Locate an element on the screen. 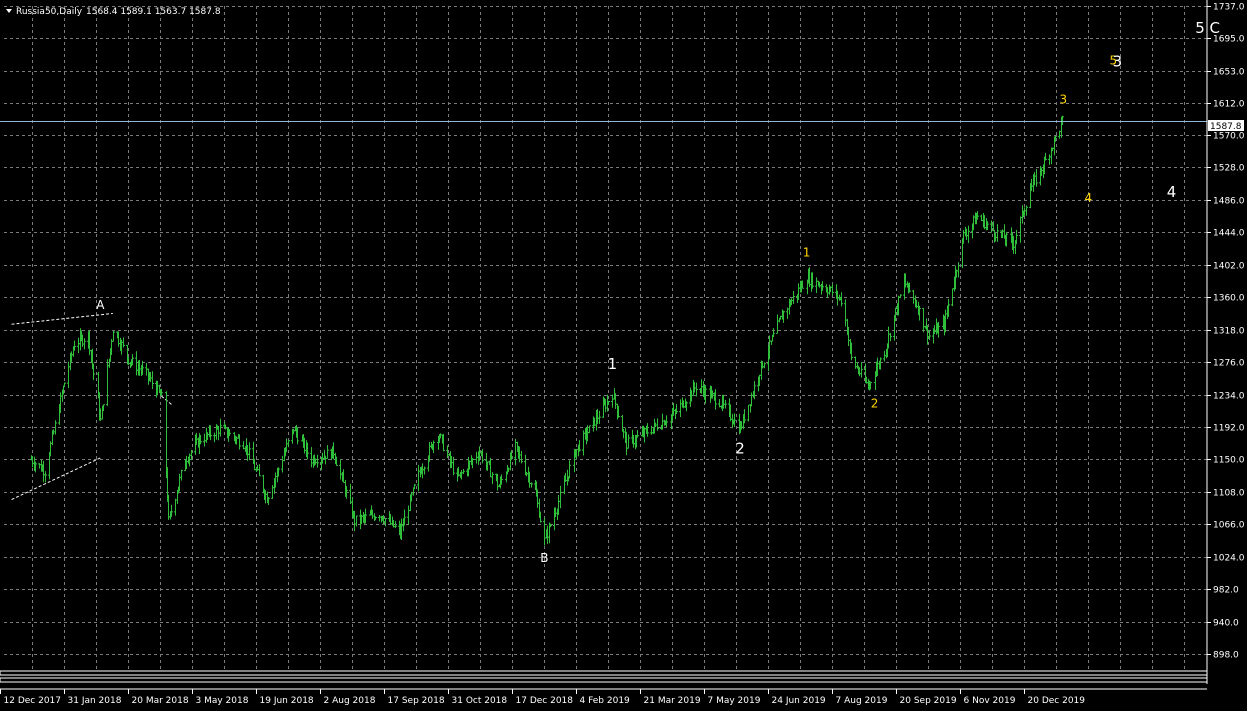 The height and width of the screenshot is (711, 1247). price-tick-label: 1528.0 is located at coordinates (1229, 169).